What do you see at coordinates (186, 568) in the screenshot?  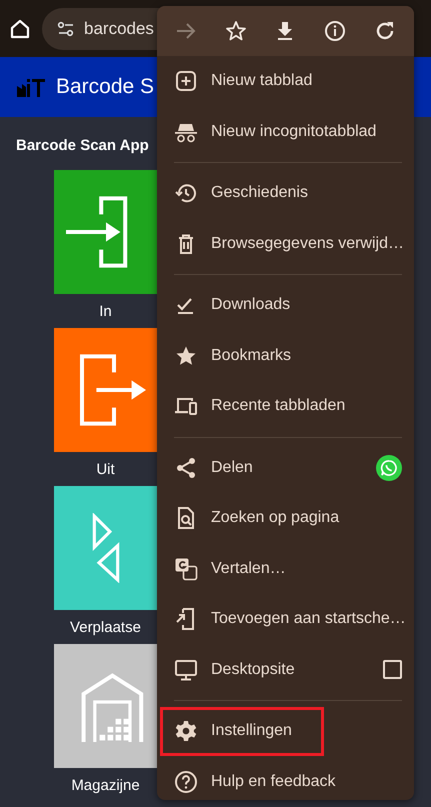 I see `translate-icon` at bounding box center [186, 568].